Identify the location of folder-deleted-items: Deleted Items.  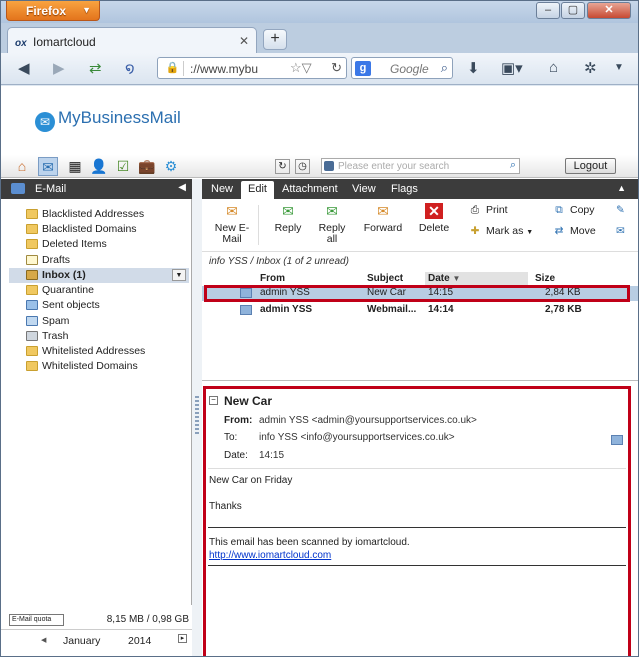
(99, 244).